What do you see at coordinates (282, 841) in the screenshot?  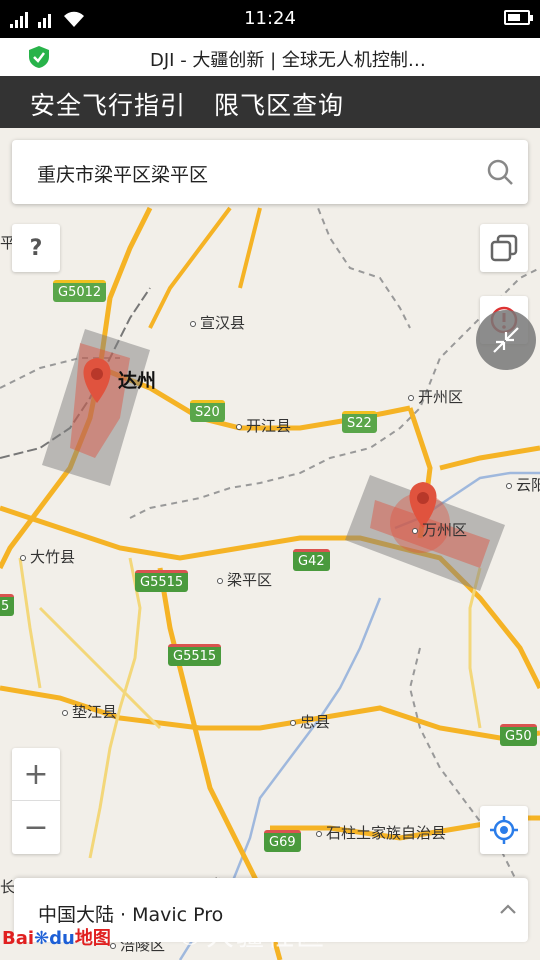 I see `road-shield-g69: G69` at bounding box center [282, 841].